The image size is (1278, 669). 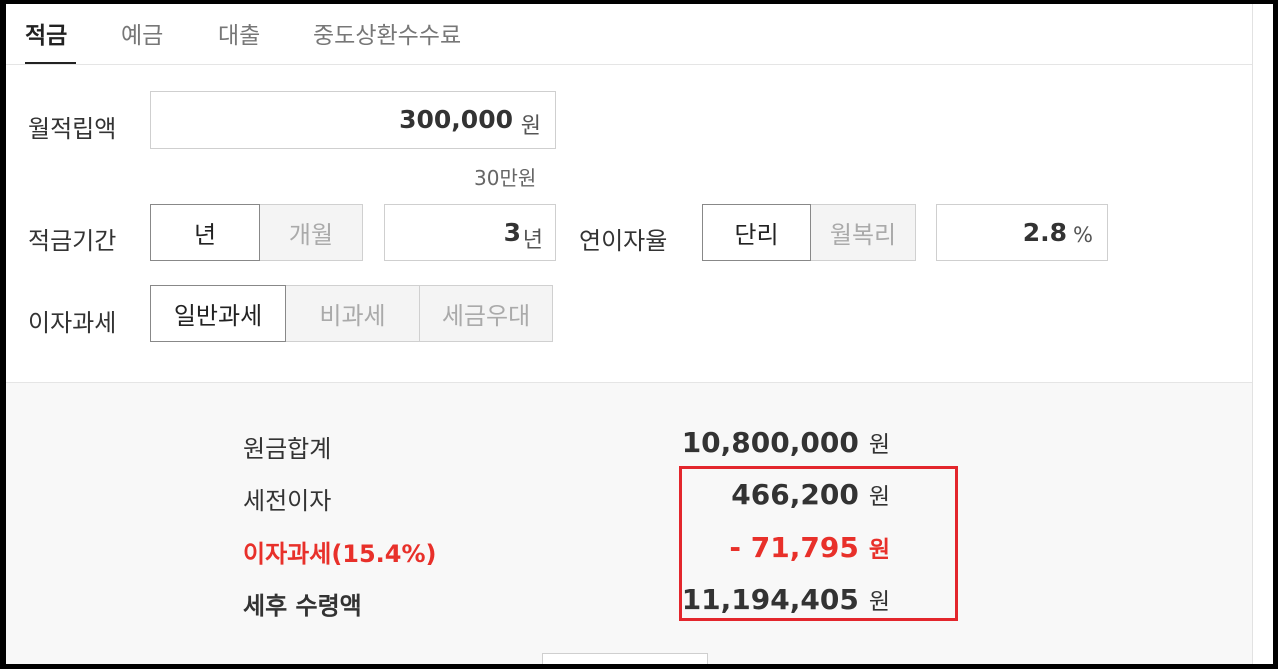 I want to click on period-input: 3 년, so click(x=470, y=232).